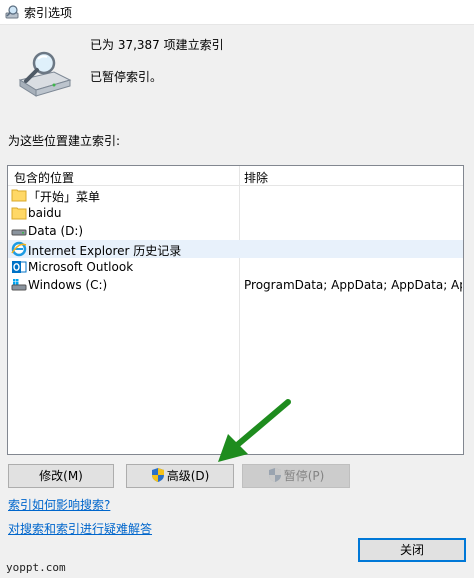 This screenshot has width=474, height=578. What do you see at coordinates (45, 74) in the screenshot?
I see `indexing-magnifier-drive-icon` at bounding box center [45, 74].